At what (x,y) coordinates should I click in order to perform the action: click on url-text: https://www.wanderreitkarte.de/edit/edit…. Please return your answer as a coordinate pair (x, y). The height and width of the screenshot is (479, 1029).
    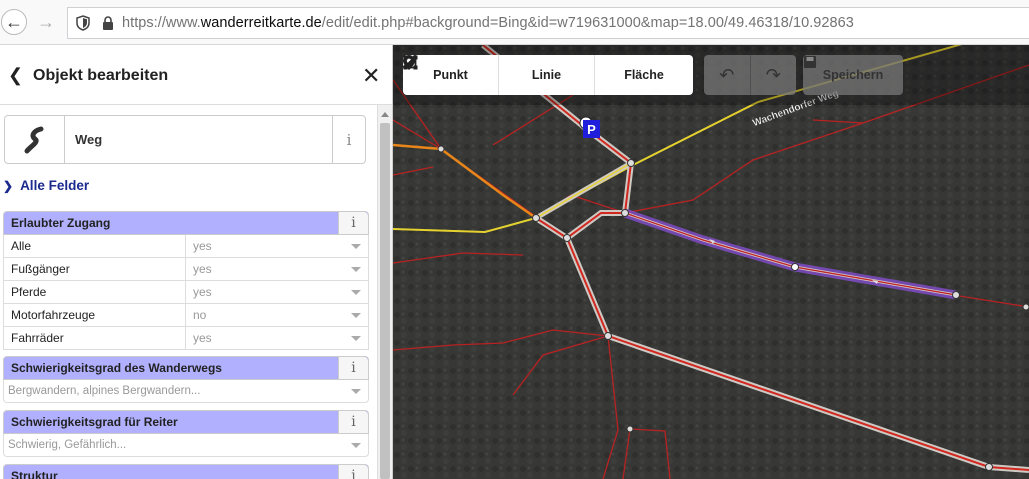
    Looking at the image, I should click on (488, 23).